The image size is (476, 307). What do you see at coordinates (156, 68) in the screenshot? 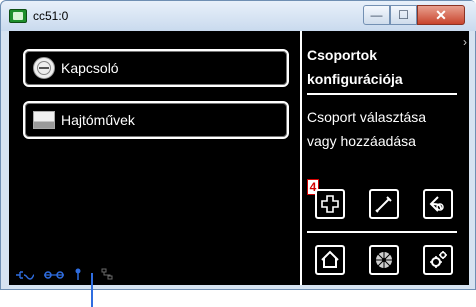
I see `kapcsolo-button: Kapcsoló` at bounding box center [156, 68].